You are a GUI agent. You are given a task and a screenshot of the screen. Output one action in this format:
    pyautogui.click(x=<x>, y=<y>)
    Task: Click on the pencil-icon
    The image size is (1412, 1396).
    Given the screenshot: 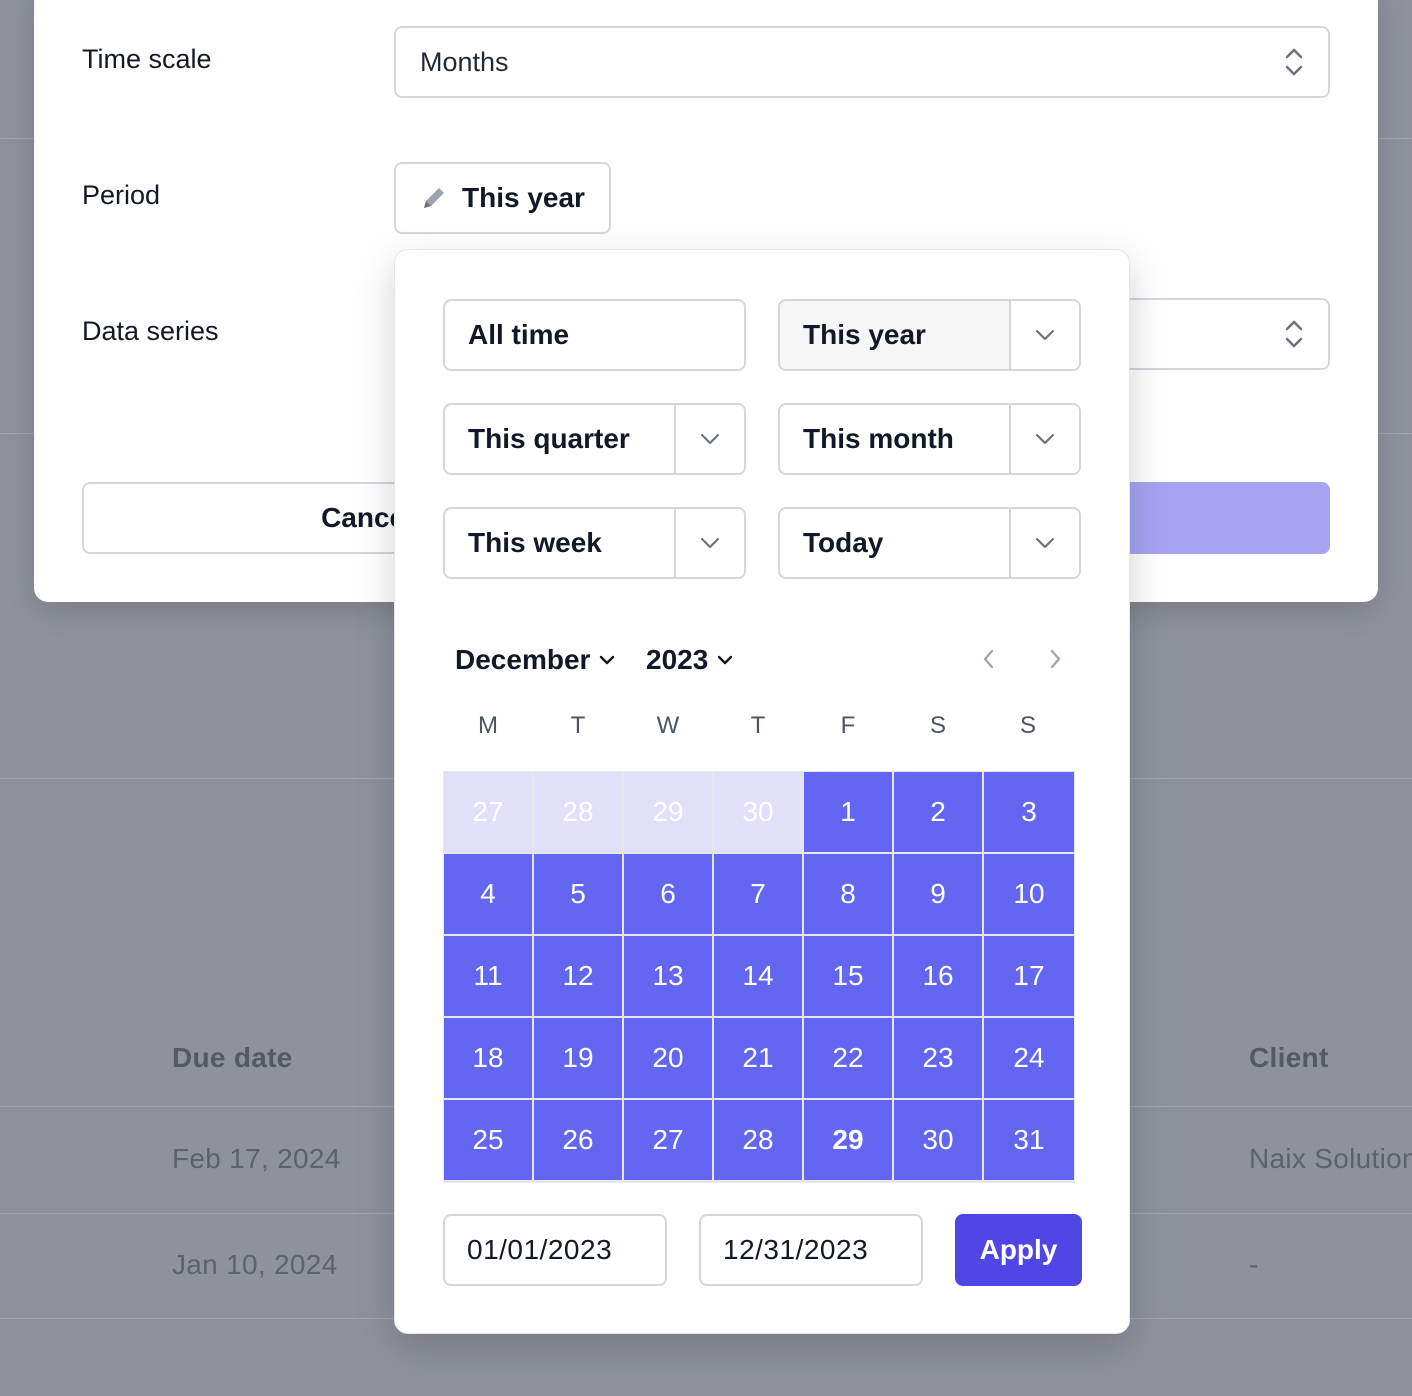 What is the action you would take?
    pyautogui.click(x=434, y=198)
    